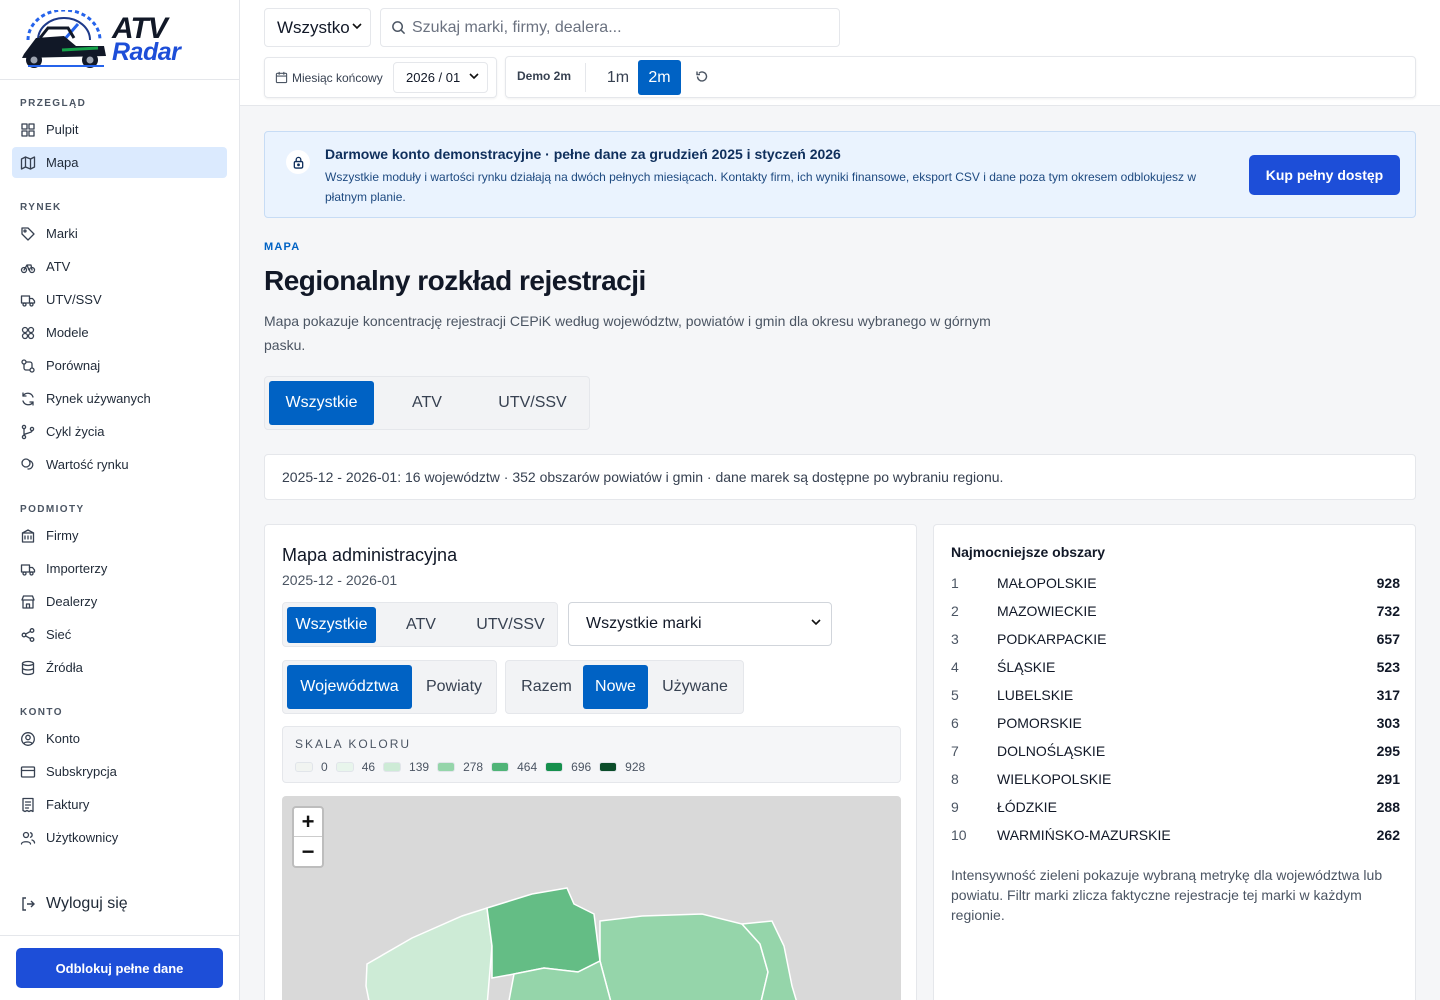 Image resolution: width=1440 pixels, height=1000 pixels. Describe the element at coordinates (98, 398) in the screenshot. I see `sidebar-item-label: Rynek używanych` at that location.